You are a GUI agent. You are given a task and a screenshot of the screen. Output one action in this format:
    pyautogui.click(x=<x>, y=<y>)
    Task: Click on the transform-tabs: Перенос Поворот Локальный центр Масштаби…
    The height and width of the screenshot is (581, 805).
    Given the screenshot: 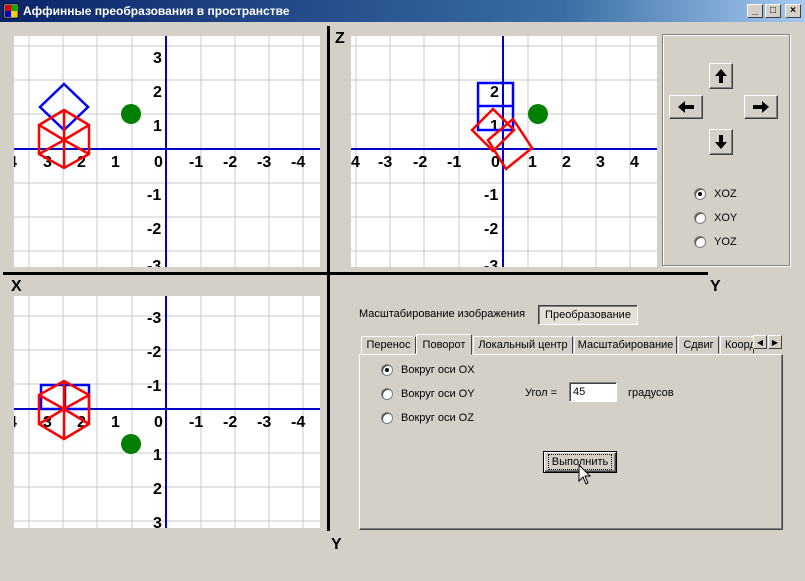 What is the action you would take?
    pyautogui.click(x=571, y=344)
    